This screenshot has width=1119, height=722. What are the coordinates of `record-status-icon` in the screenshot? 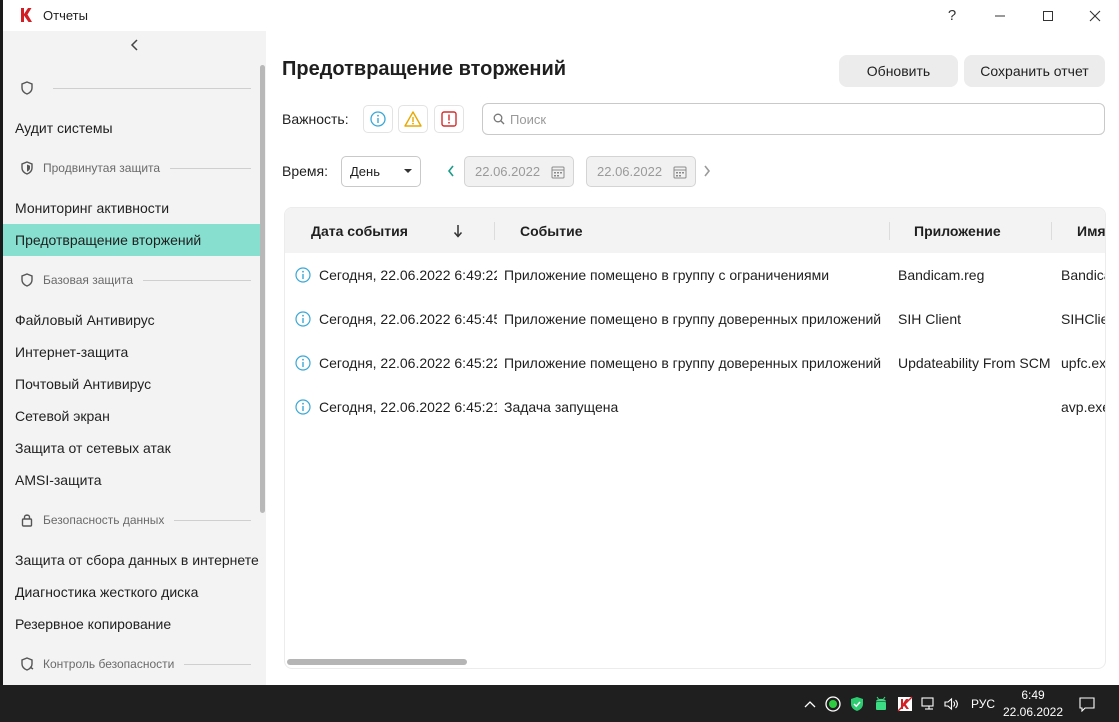 It's located at (833, 703).